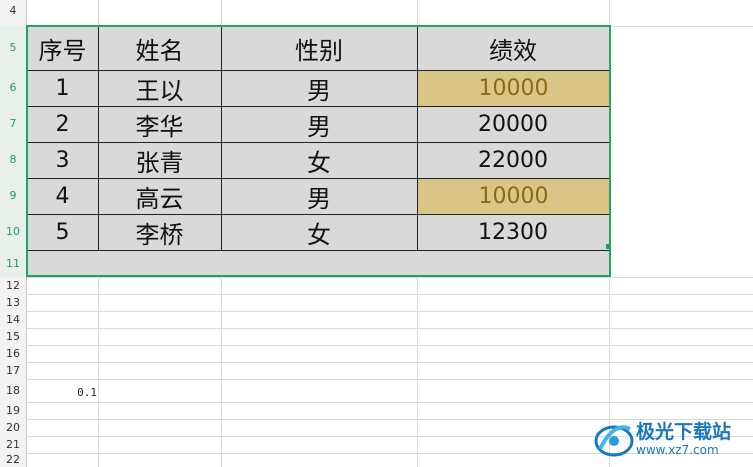 Image resolution: width=753 pixels, height=467 pixels. What do you see at coordinates (13, 232) in the screenshot?
I see `row-header-10: 10` at bounding box center [13, 232].